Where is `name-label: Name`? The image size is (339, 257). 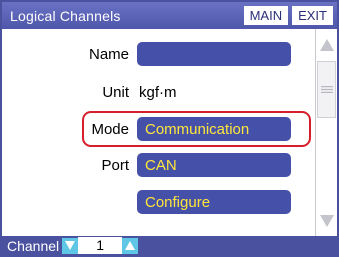 name-label: Name is located at coordinates (108, 54).